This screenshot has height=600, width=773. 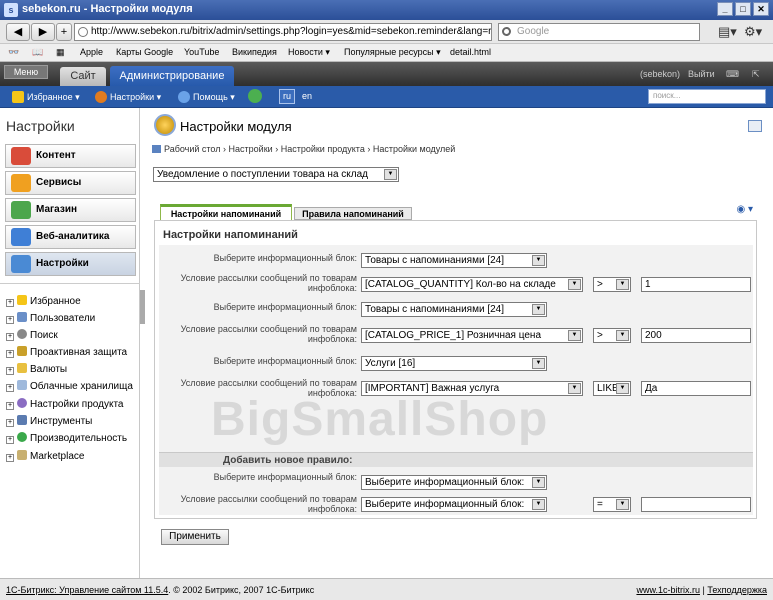 What do you see at coordinates (725, 9) in the screenshot?
I see `minimize-button: _` at bounding box center [725, 9].